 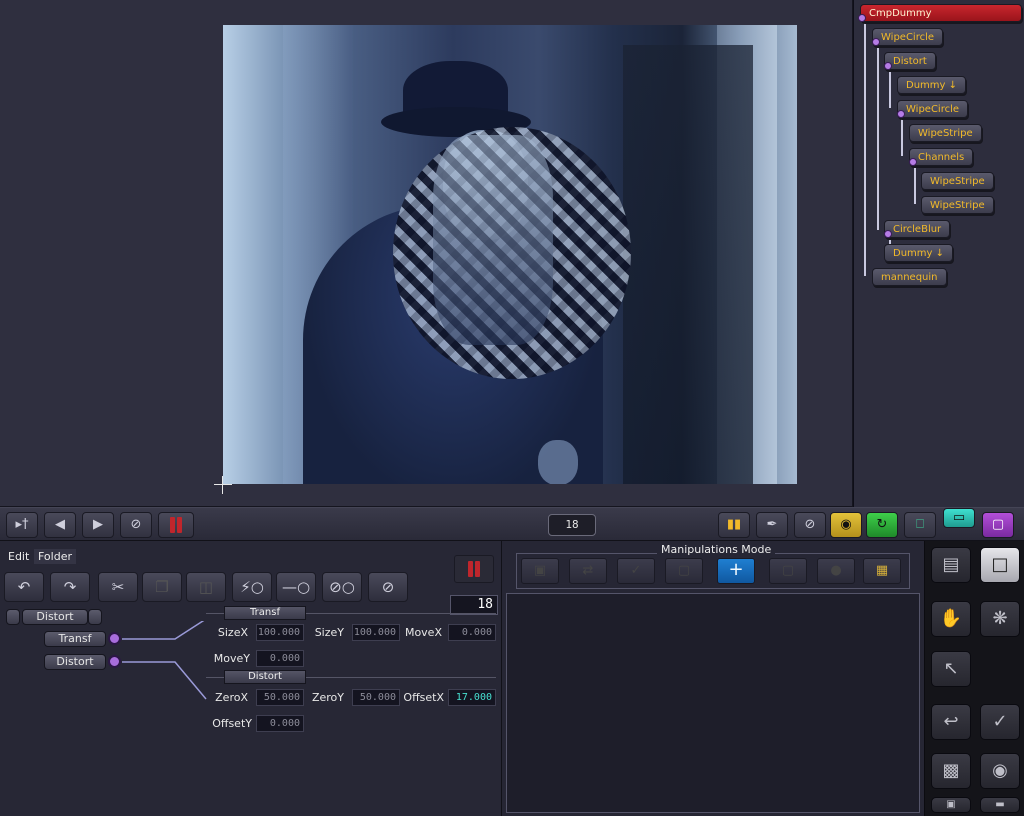 I want to click on tree-node-circleblur: CircleBlur, so click(x=917, y=229).